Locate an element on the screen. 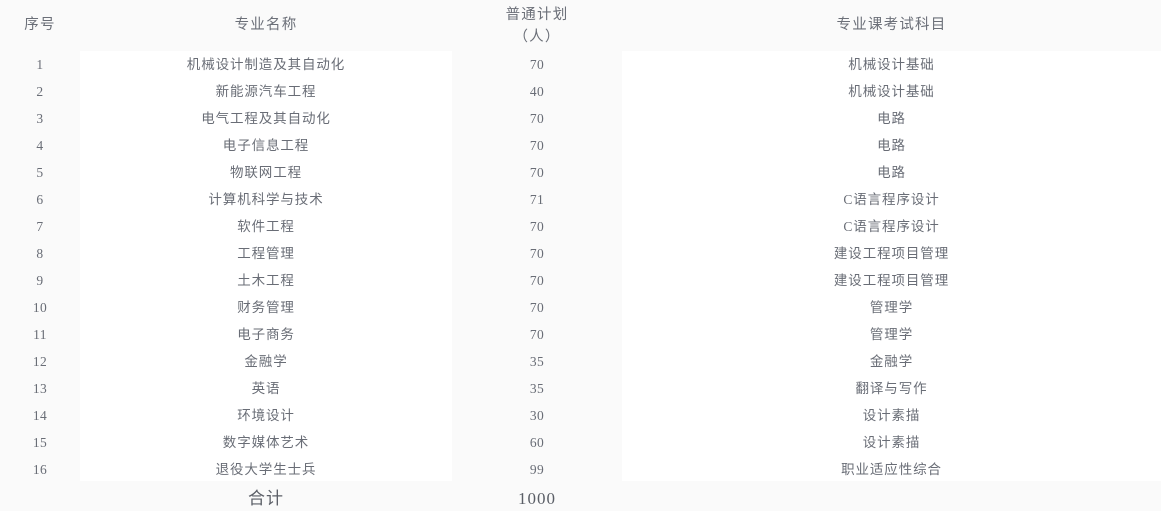 The image size is (1161, 514). cell-major: 英语 is located at coordinates (266, 388).